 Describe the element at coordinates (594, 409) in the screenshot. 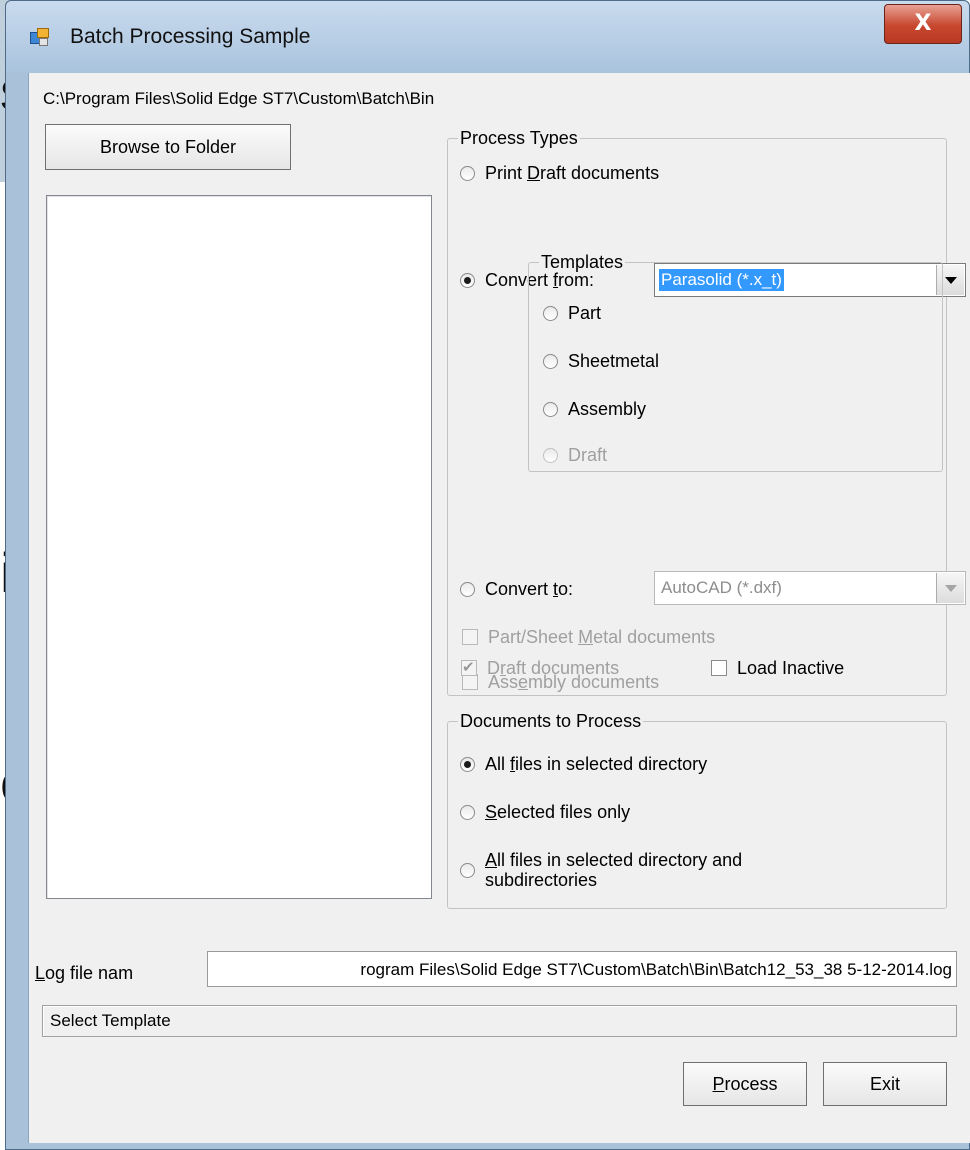

I see `template-assembly-radio: Assembly` at that location.